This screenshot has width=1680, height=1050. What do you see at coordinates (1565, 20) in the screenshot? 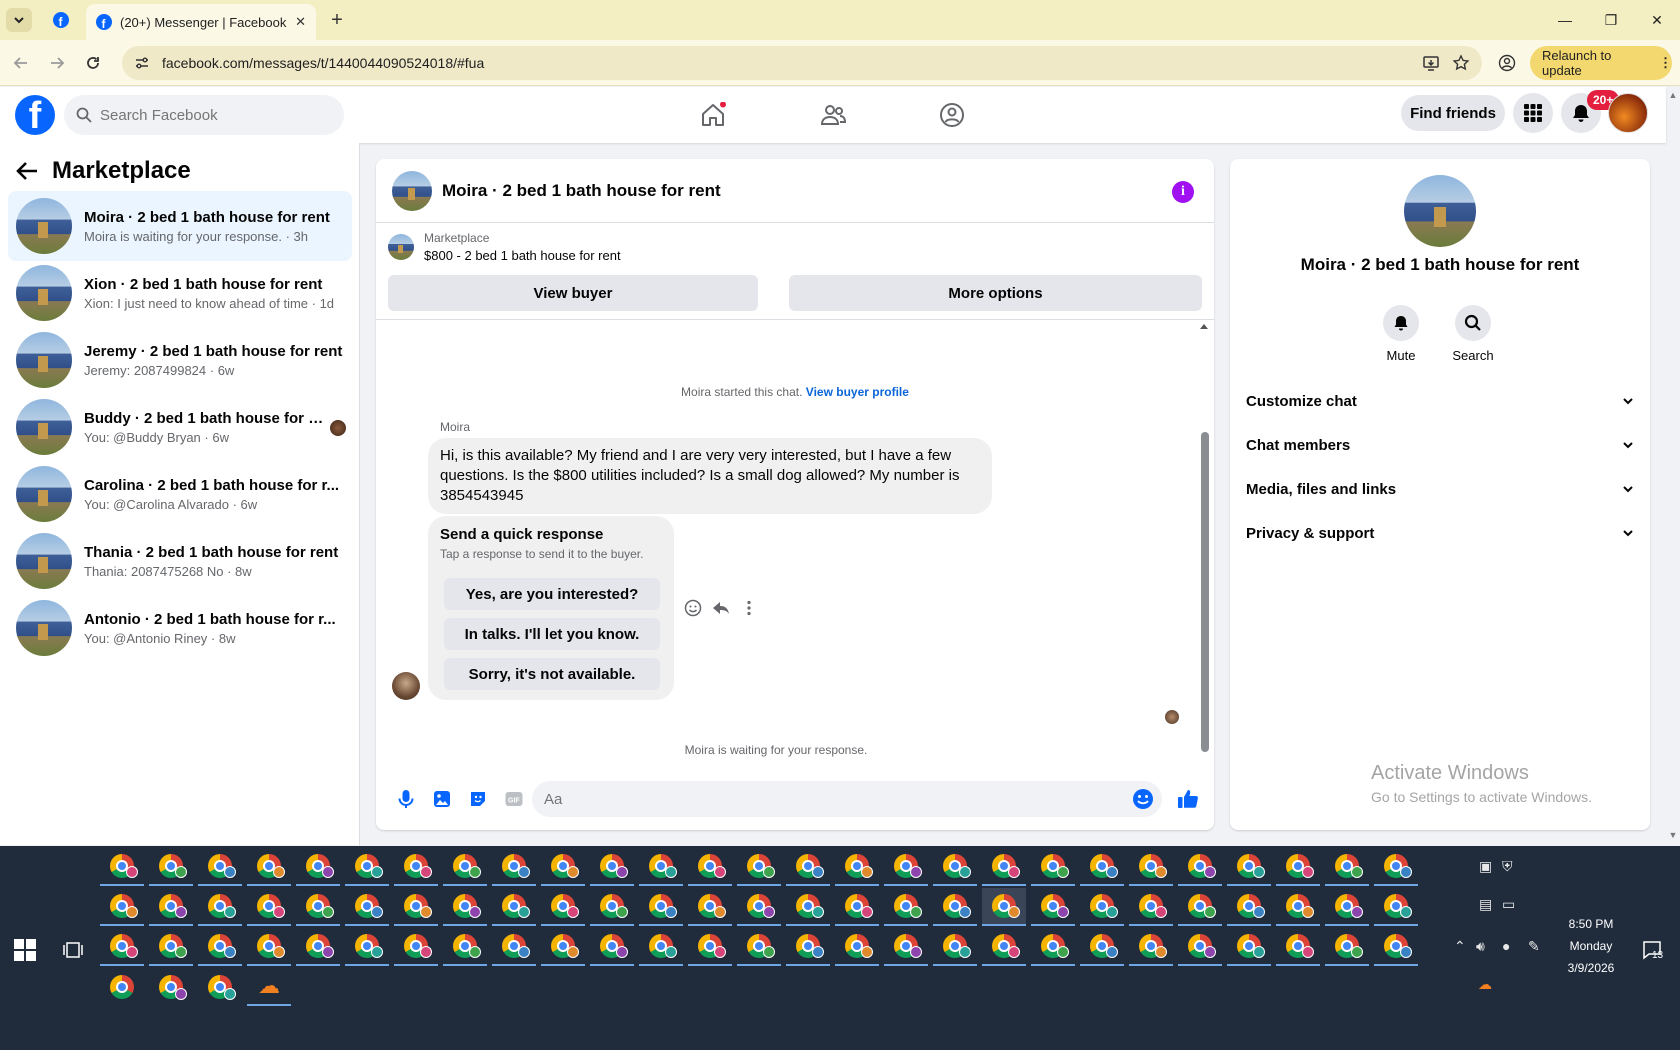
I see `minimize-button: —` at bounding box center [1565, 20].